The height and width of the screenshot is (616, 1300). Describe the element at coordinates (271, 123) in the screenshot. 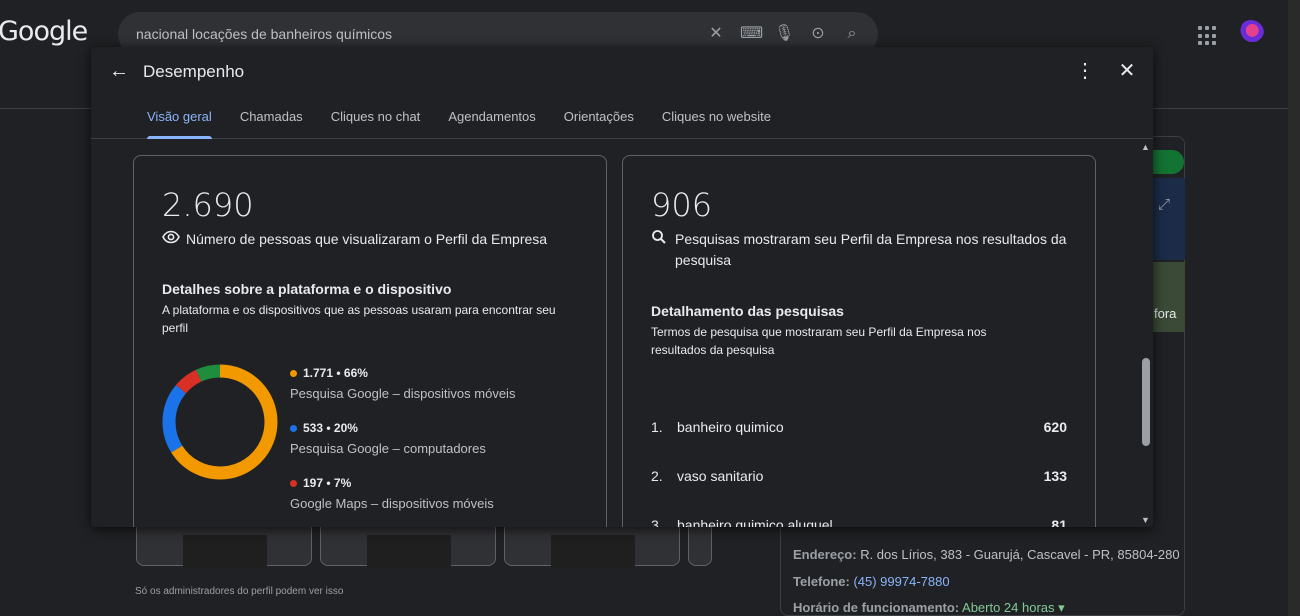

I see `tab-chamadas: Chamadas` at that location.